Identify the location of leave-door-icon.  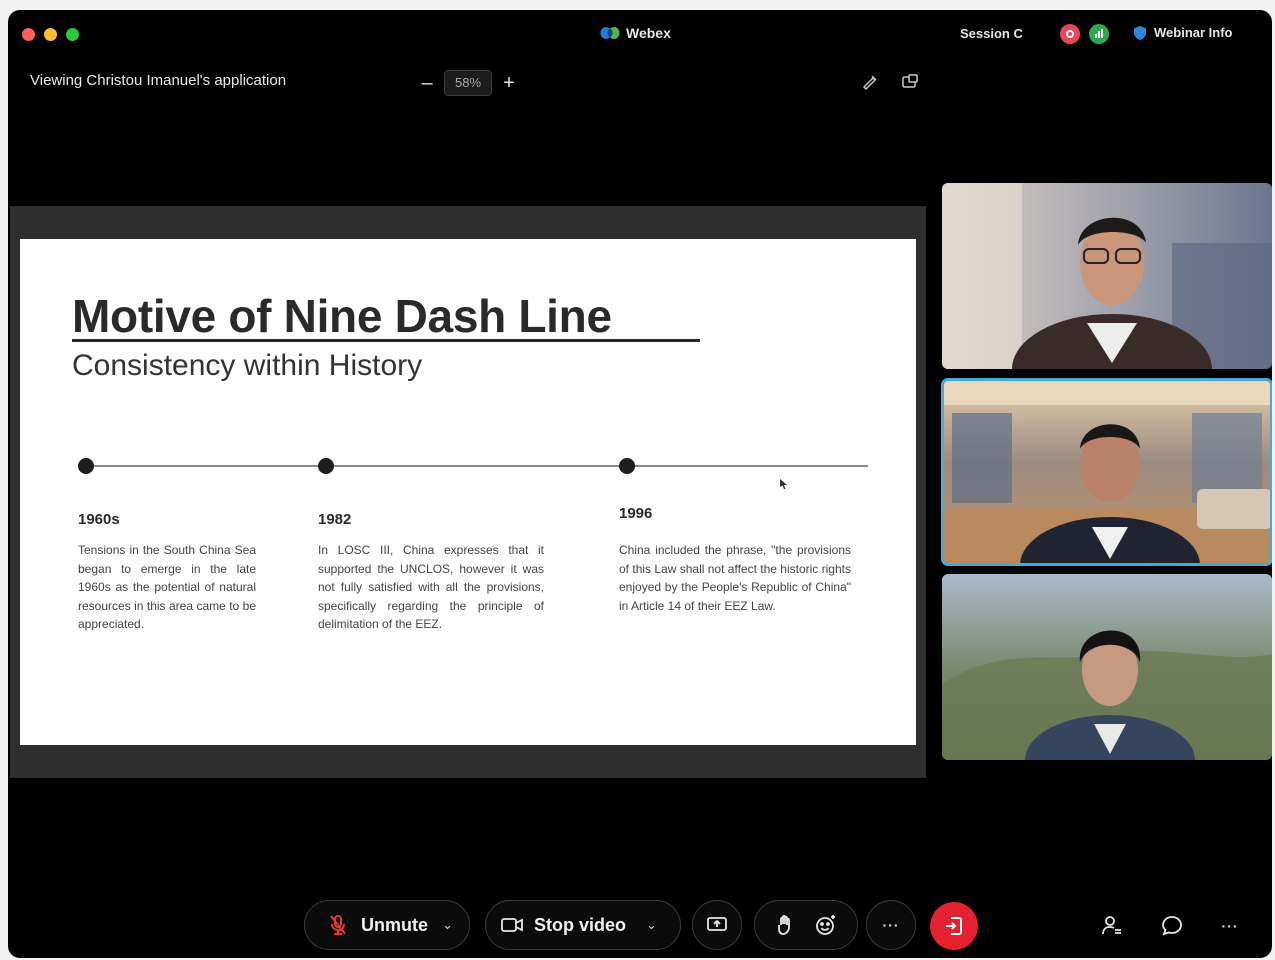
(954, 926).